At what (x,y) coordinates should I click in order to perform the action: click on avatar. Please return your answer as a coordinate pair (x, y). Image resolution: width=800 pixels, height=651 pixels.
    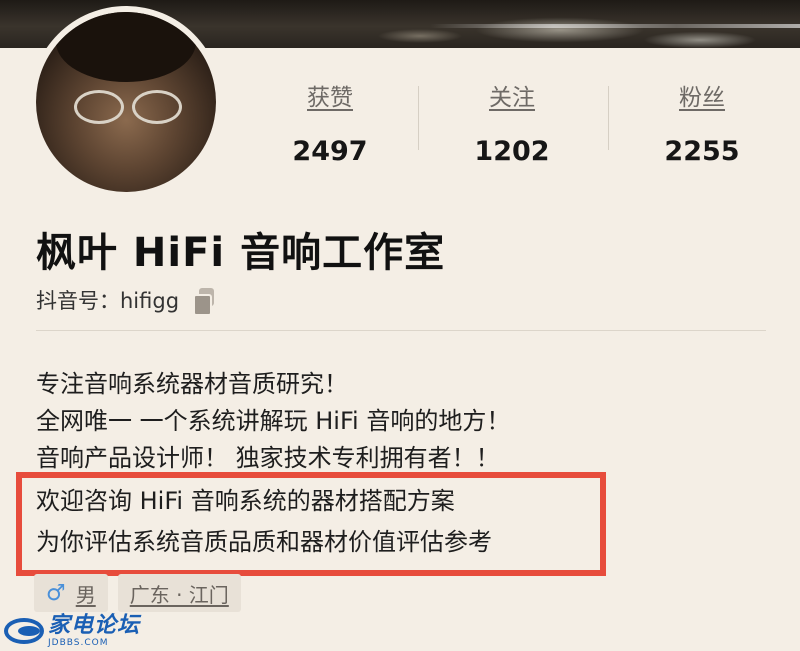
    Looking at the image, I should click on (126, 102).